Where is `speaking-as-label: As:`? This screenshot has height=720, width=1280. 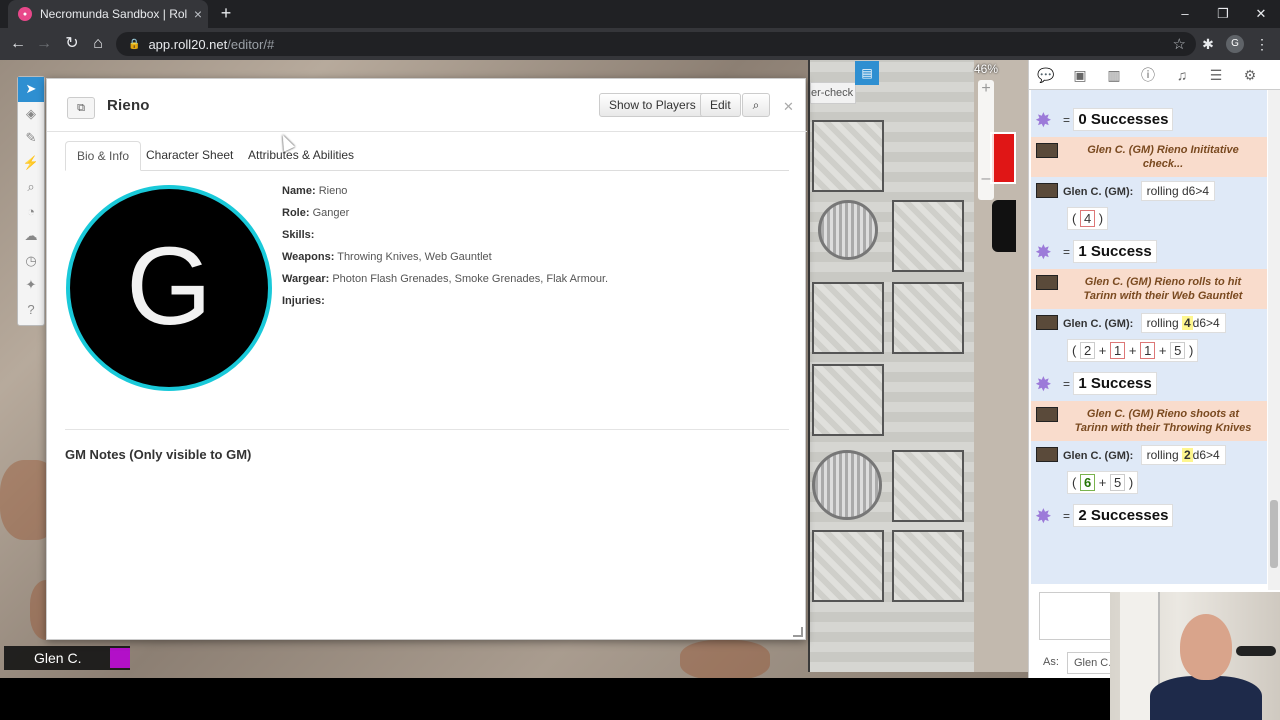 speaking-as-label: As: is located at coordinates (1051, 662).